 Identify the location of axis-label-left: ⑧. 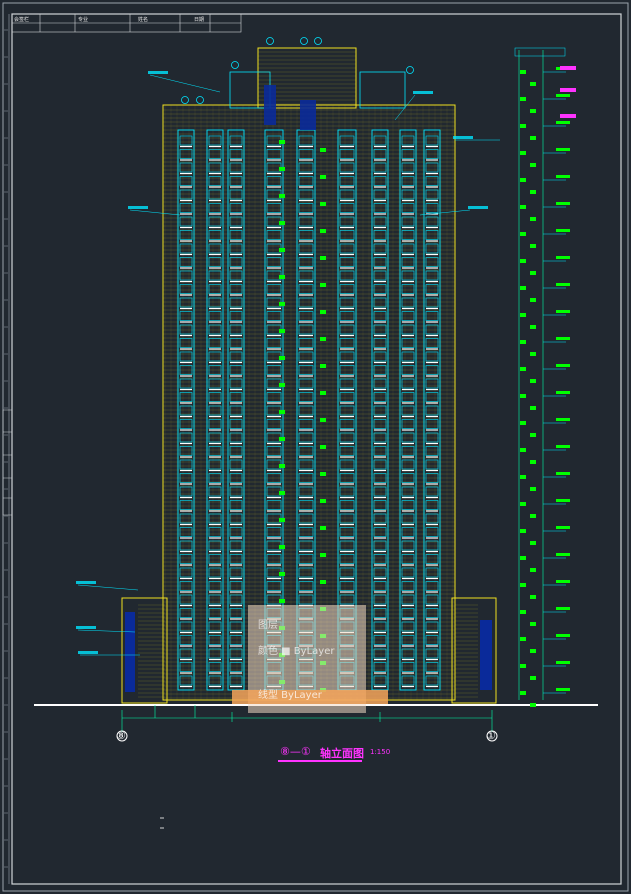
(121, 735).